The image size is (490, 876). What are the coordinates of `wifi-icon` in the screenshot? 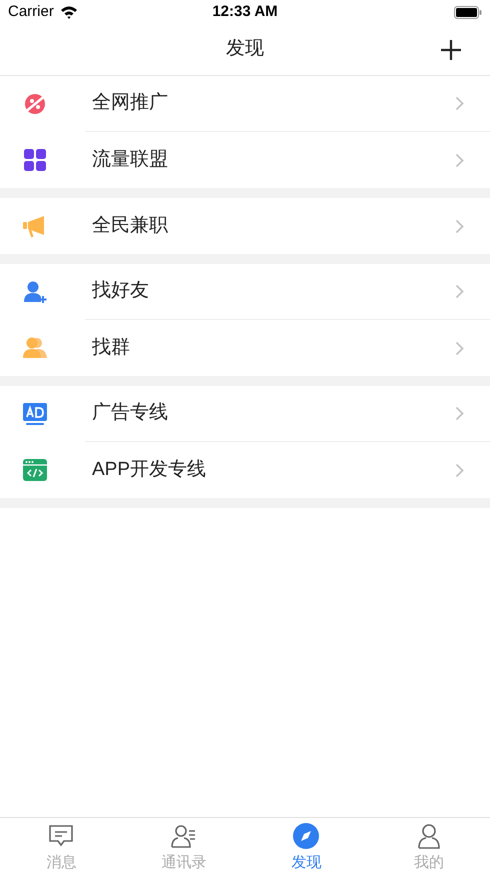 It's located at (69, 12).